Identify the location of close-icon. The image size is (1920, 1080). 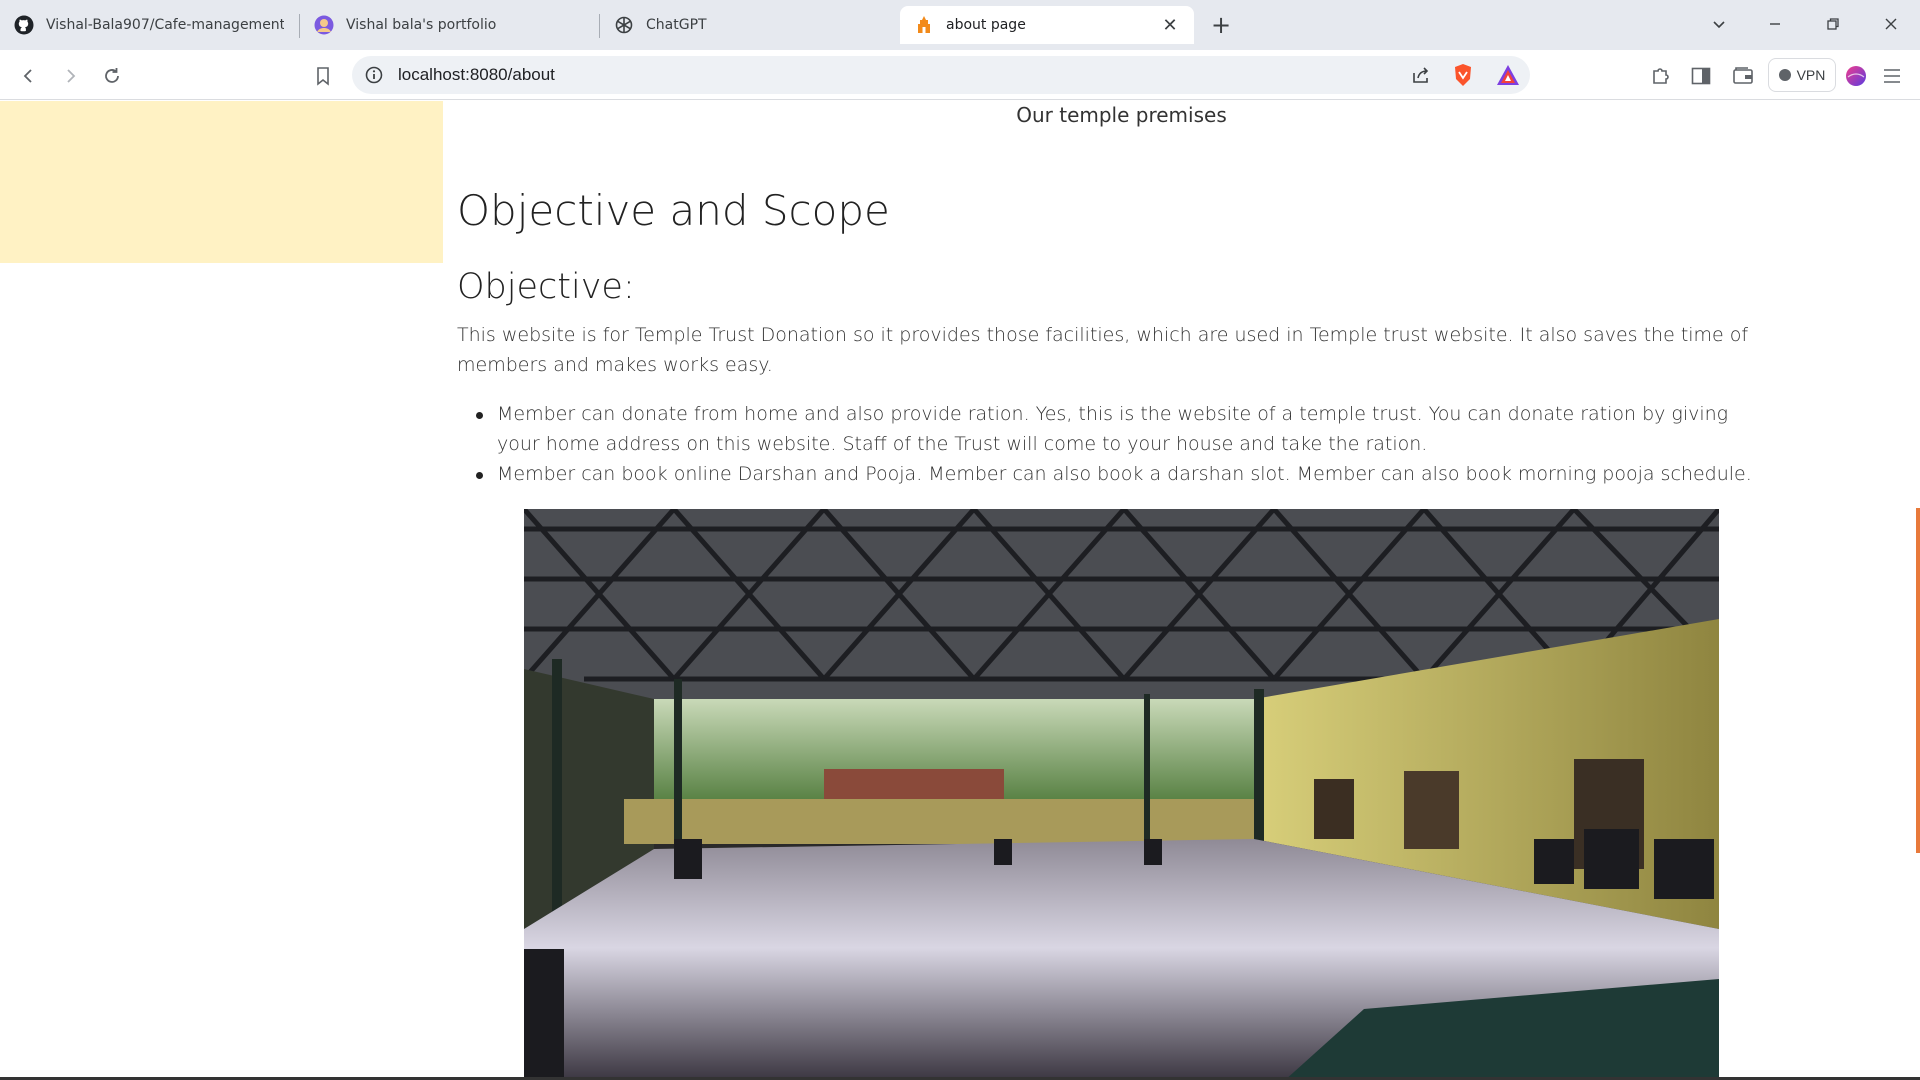
(1891, 24).